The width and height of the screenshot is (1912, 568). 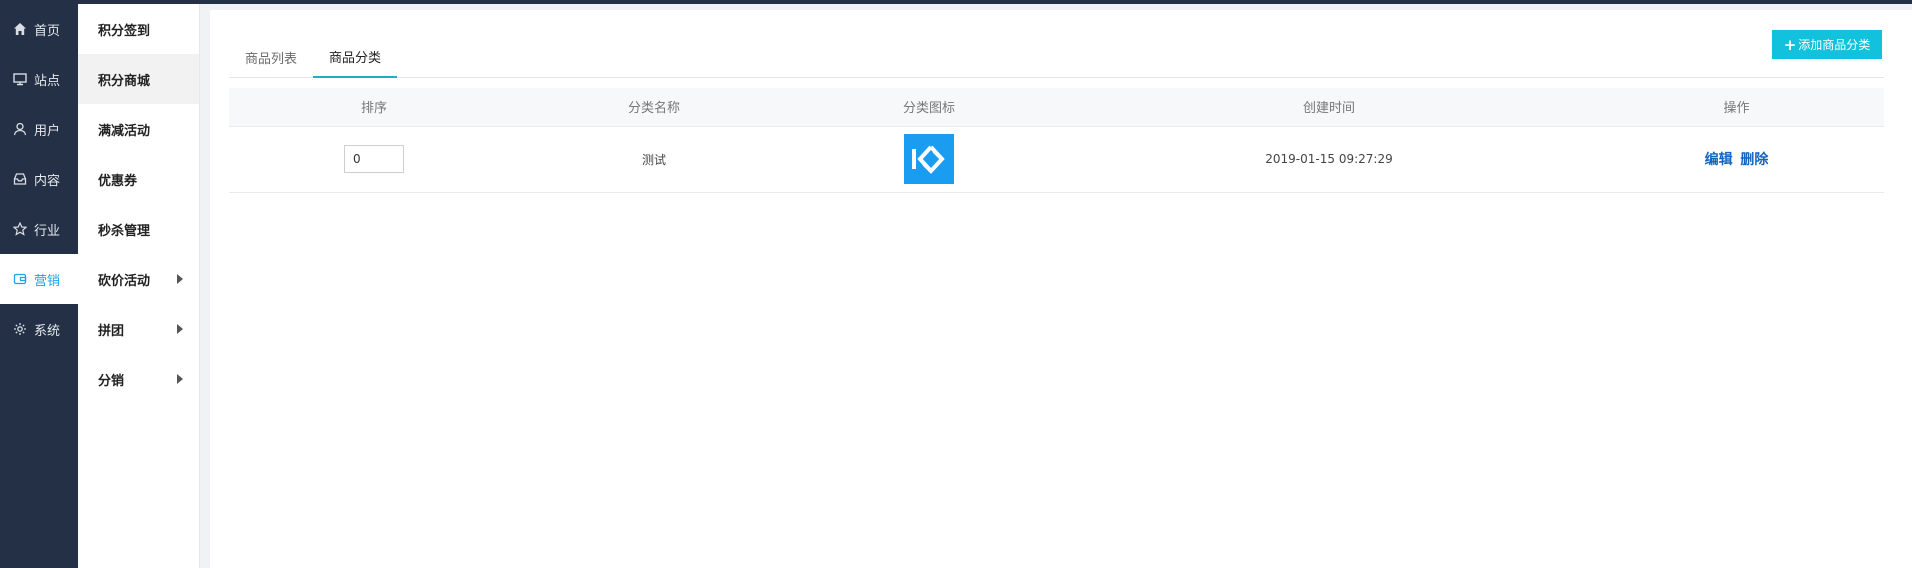 What do you see at coordinates (1736, 107) in the screenshot?
I see `column-header-actions: 操作` at bounding box center [1736, 107].